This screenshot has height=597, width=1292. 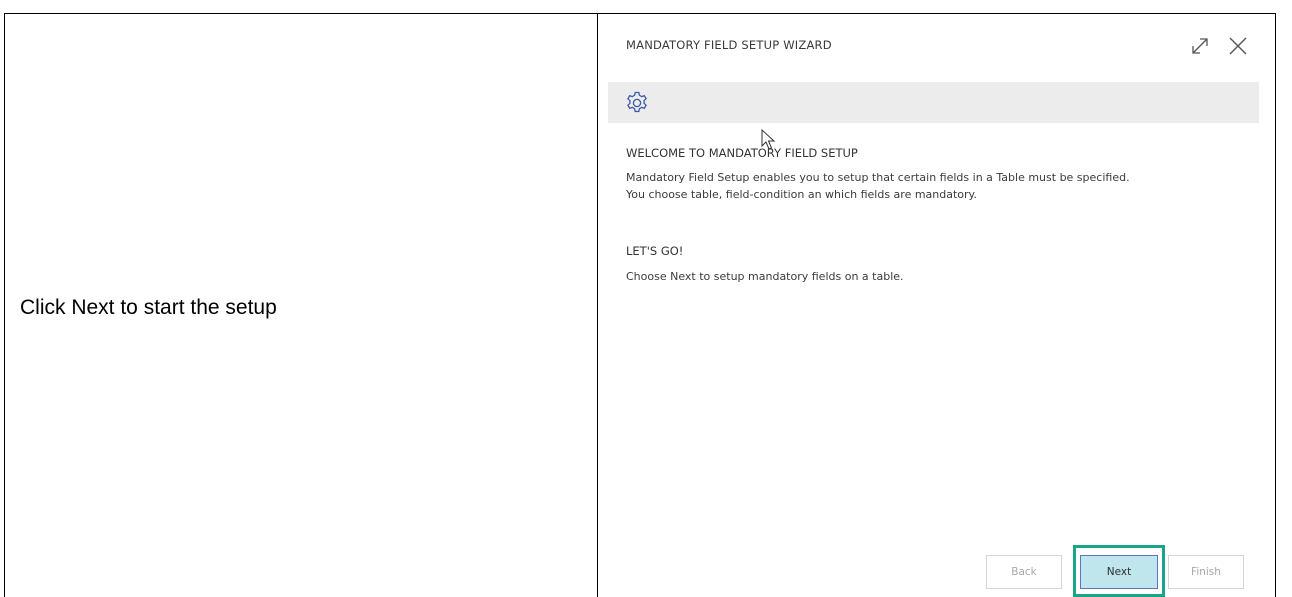 I want to click on finish-button: Finish, so click(x=1206, y=572).